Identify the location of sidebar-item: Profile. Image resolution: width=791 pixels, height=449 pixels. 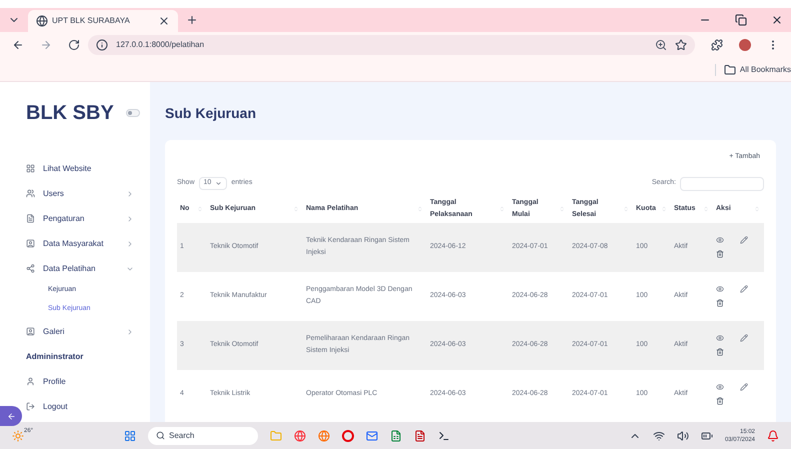
(88, 381).